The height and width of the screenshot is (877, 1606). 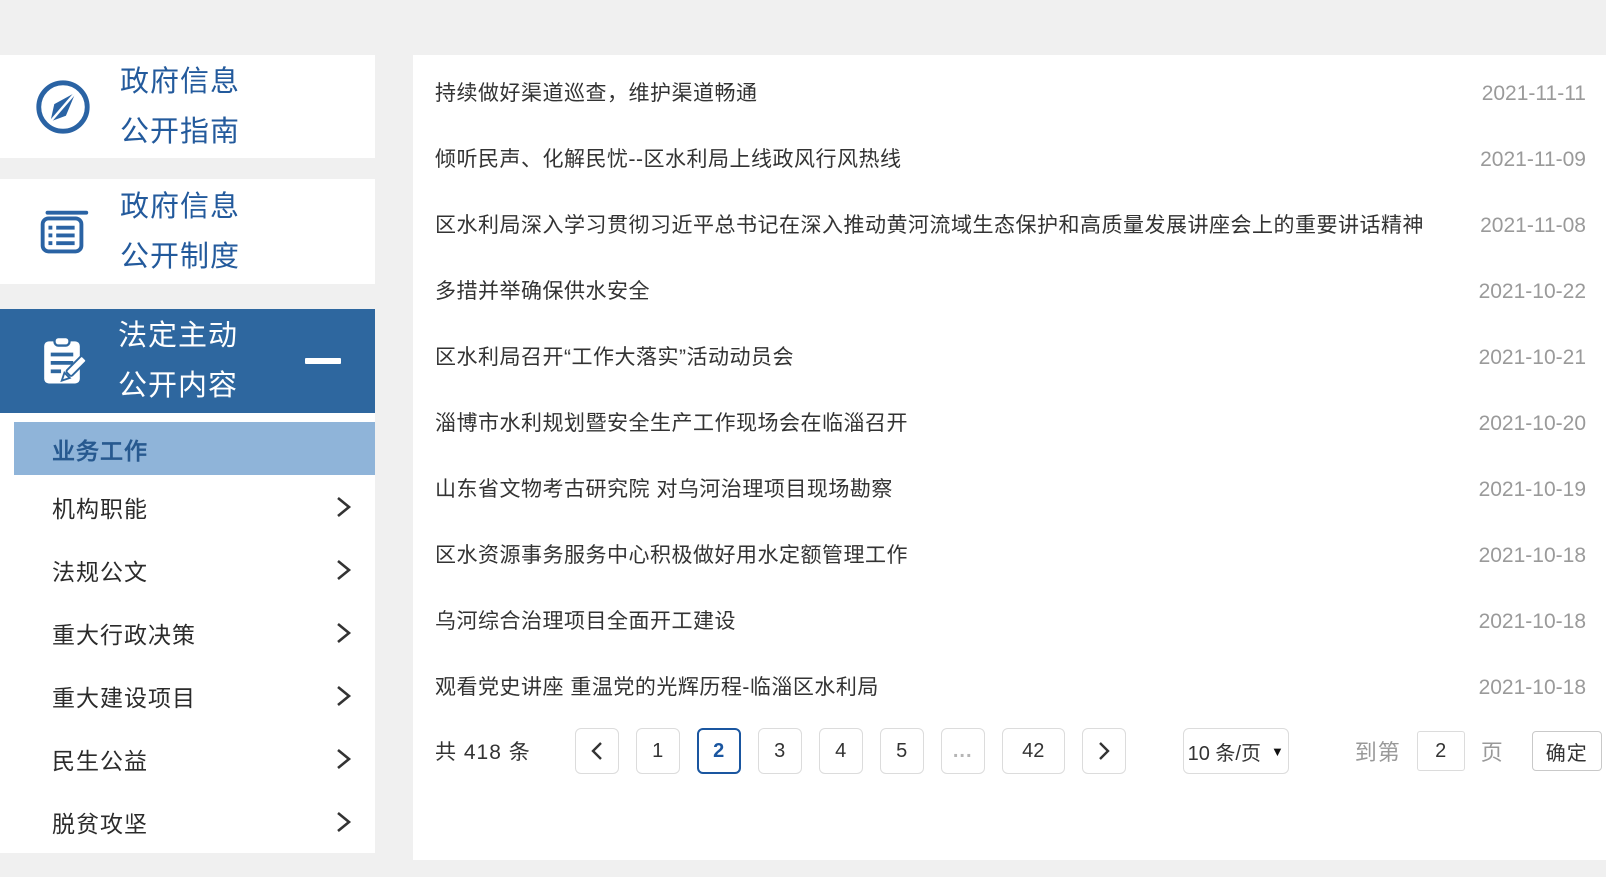 I want to click on minus-icon, so click(x=323, y=361).